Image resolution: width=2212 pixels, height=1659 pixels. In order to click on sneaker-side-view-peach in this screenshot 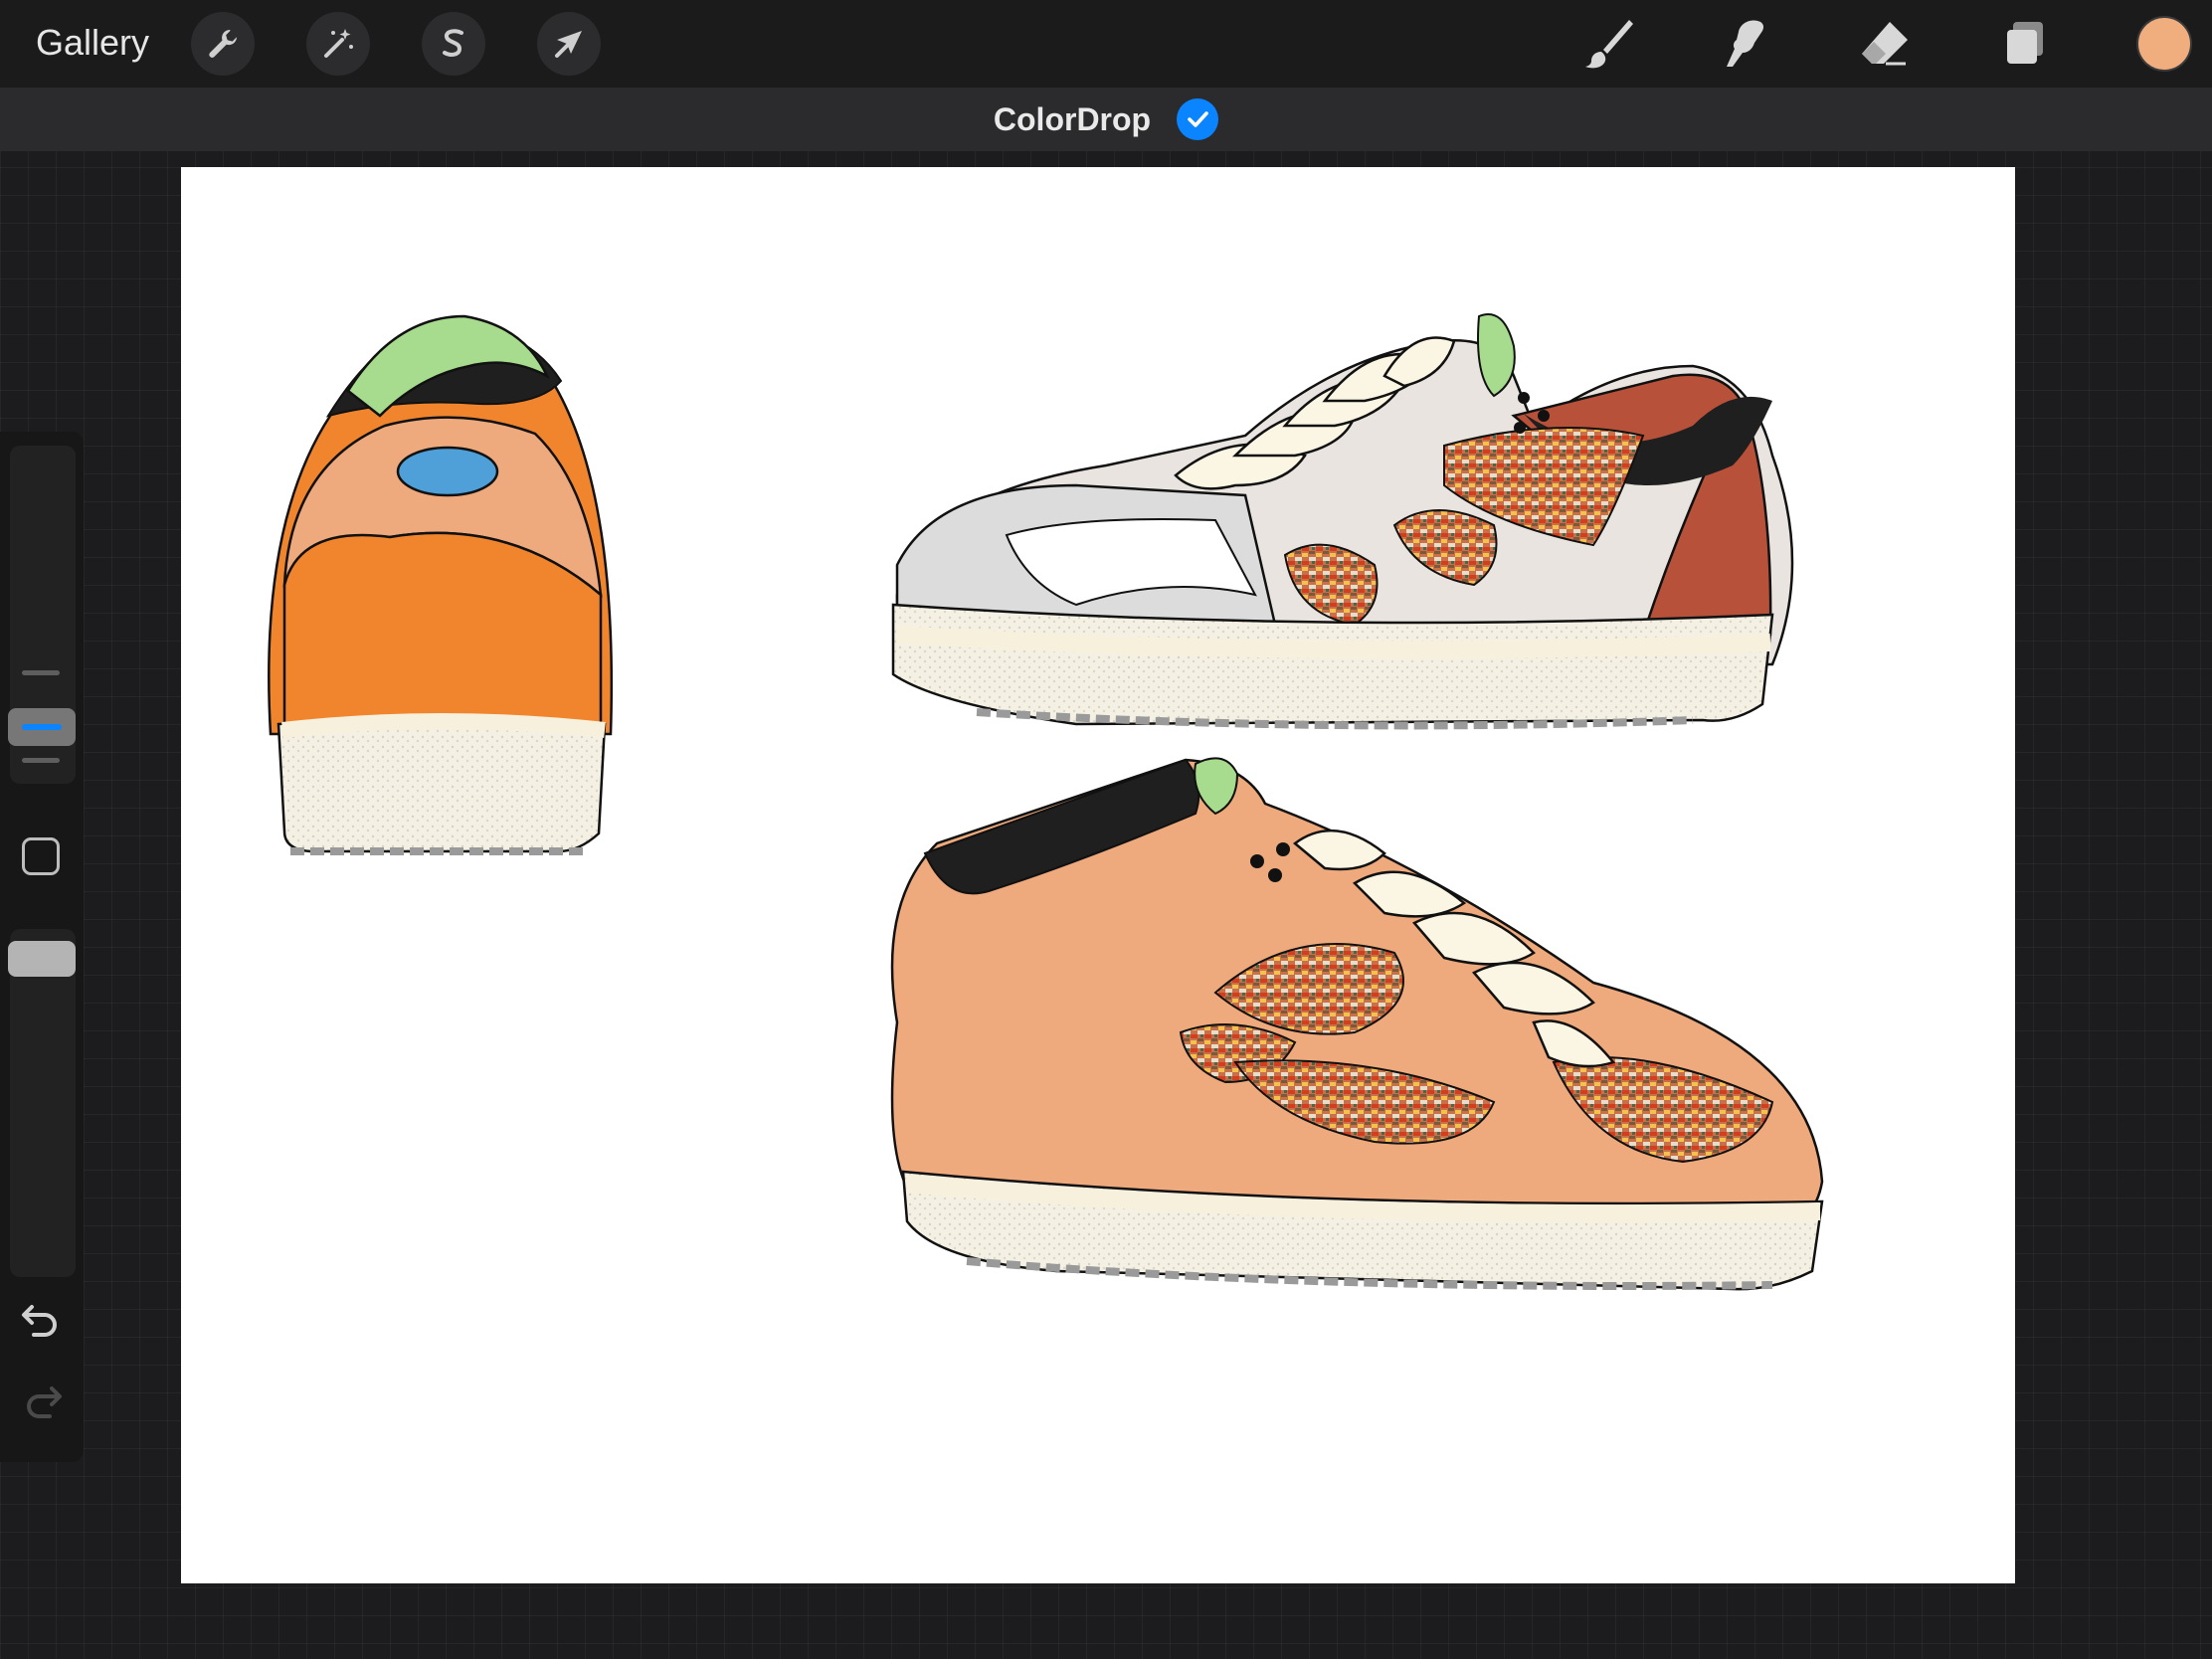, I will do `click(1357, 1024)`.